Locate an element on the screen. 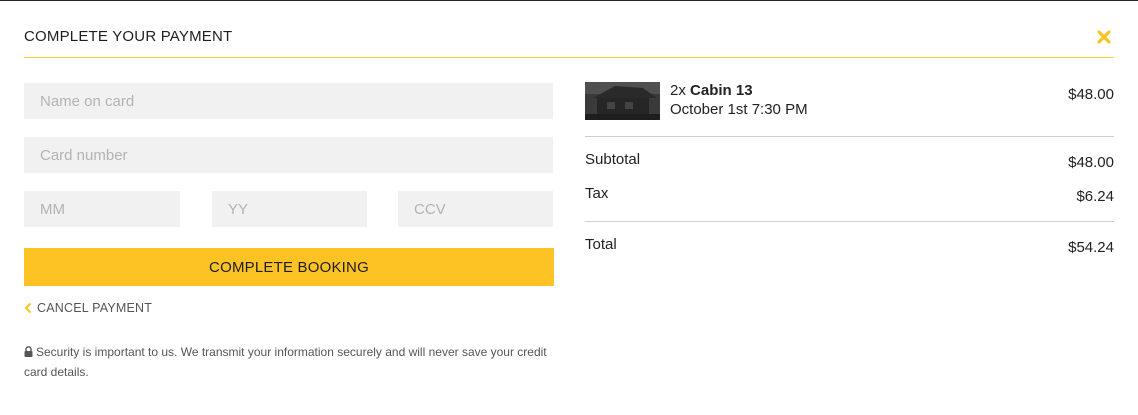  expiry-year-input is located at coordinates (289, 209).